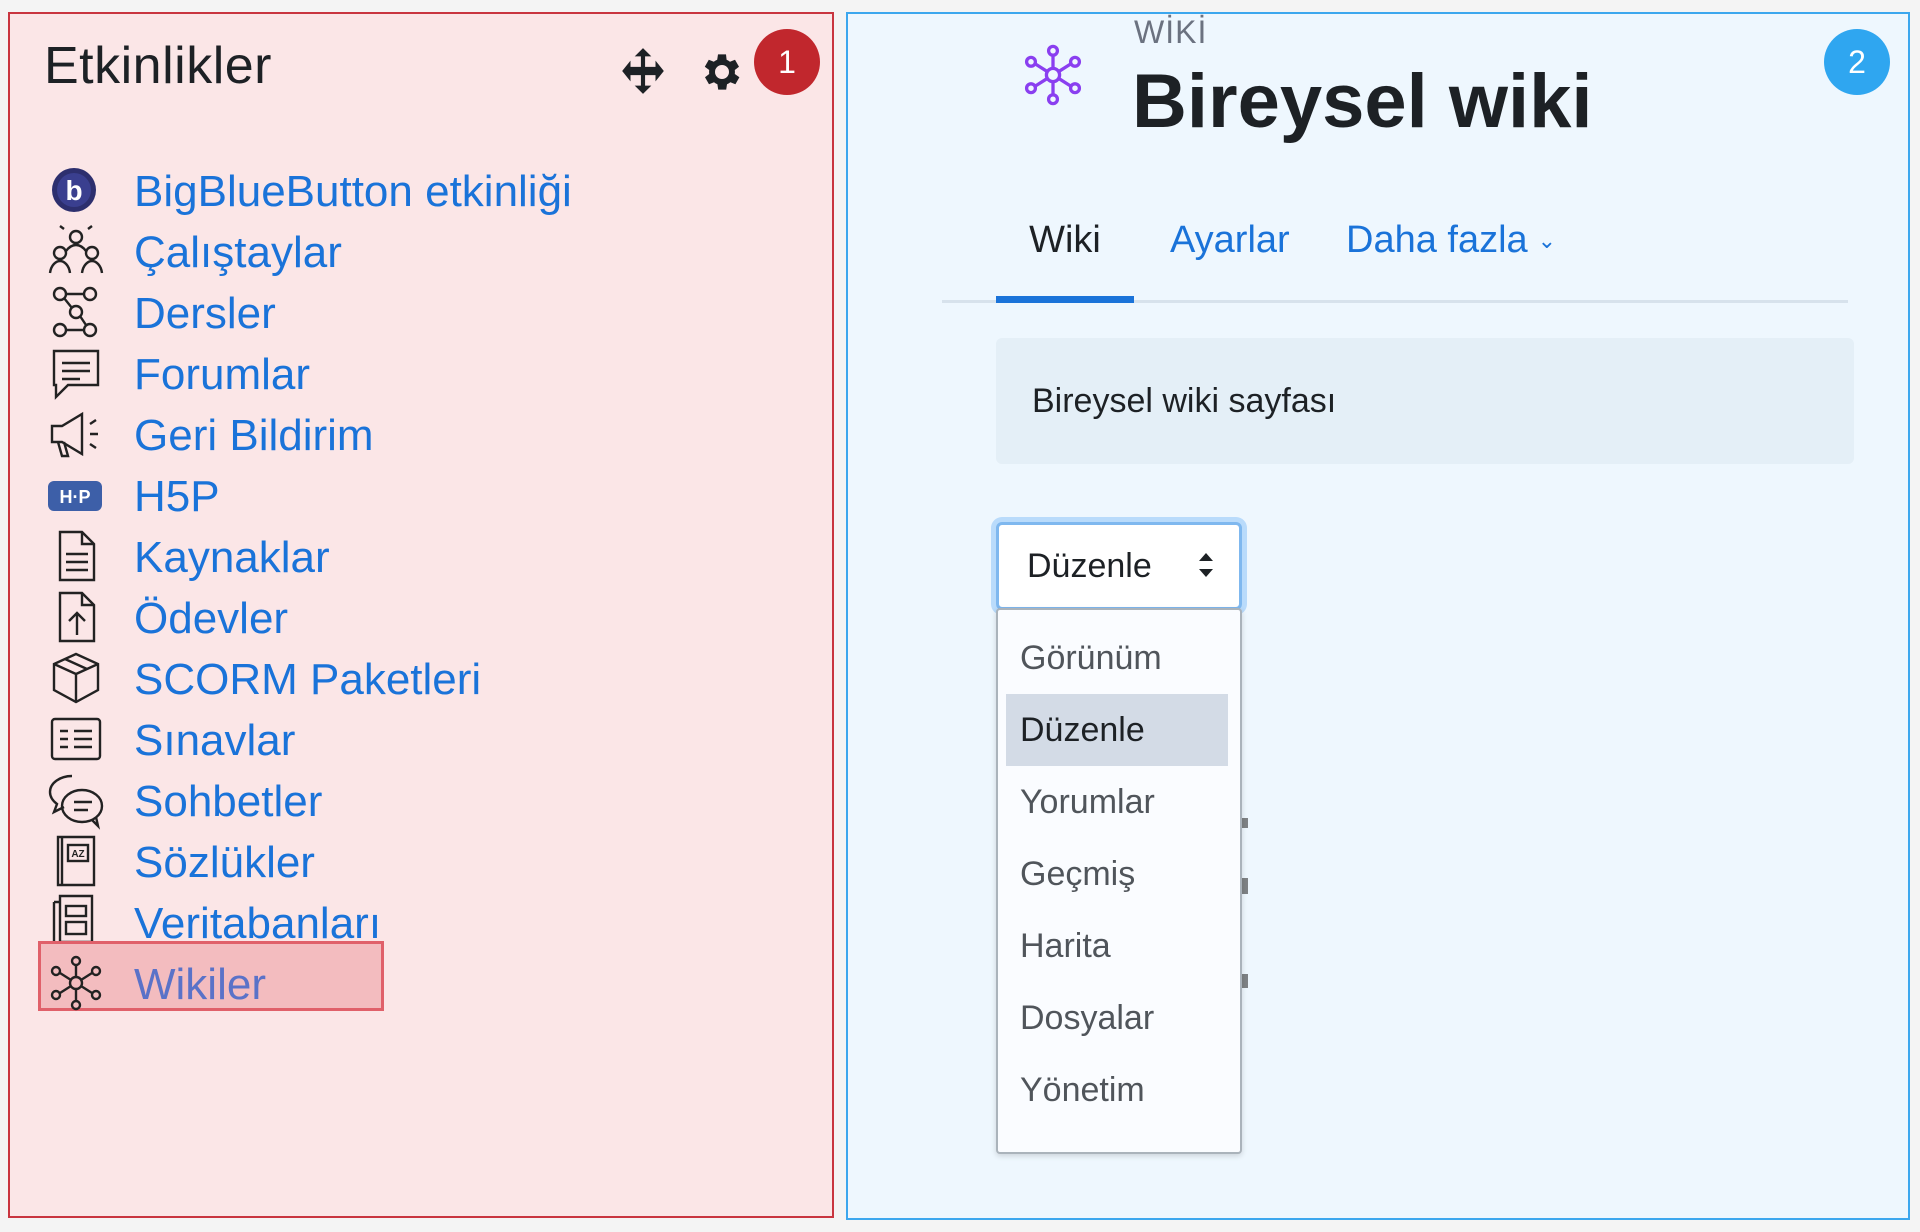 The image size is (1920, 1232). What do you see at coordinates (1857, 62) in the screenshot?
I see `step-badge-2: 2` at bounding box center [1857, 62].